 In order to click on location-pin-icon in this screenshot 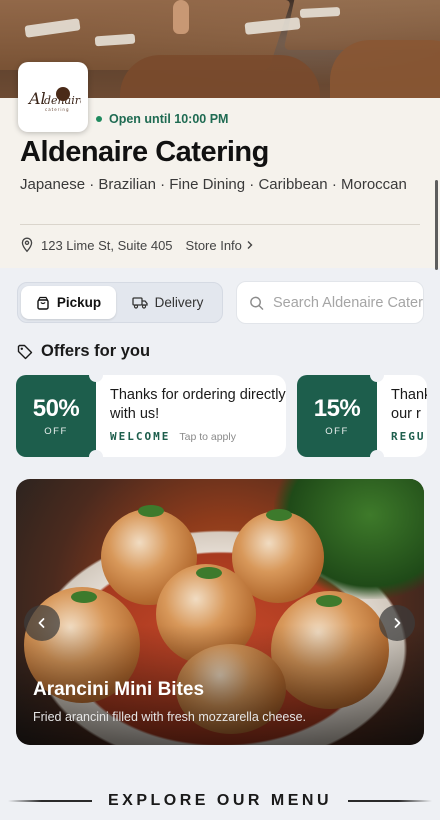, I will do `click(27, 245)`.